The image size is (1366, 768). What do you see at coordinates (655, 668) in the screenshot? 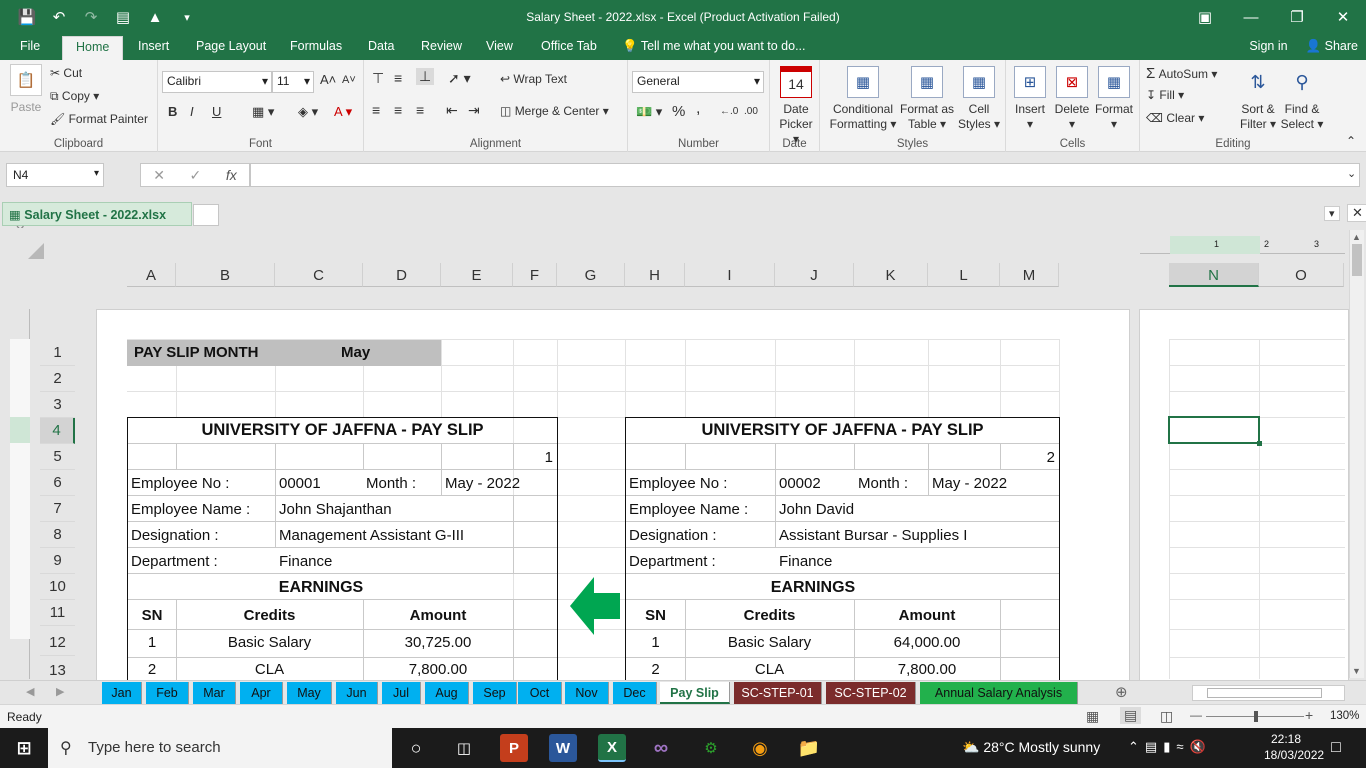
I see `slip-2-item-sn: 2` at bounding box center [655, 668].